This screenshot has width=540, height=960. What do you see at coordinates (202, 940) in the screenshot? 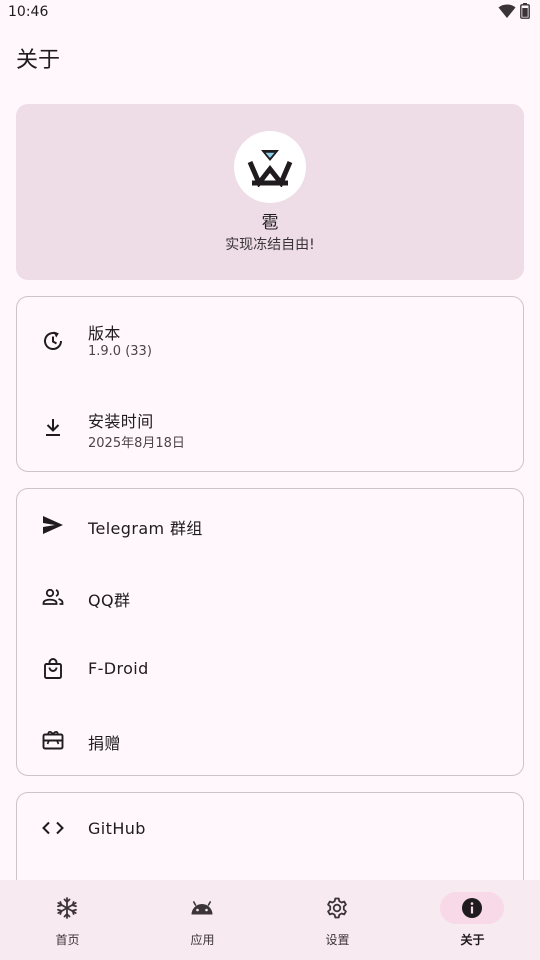
I see `nav-apps-label: 应用` at bounding box center [202, 940].